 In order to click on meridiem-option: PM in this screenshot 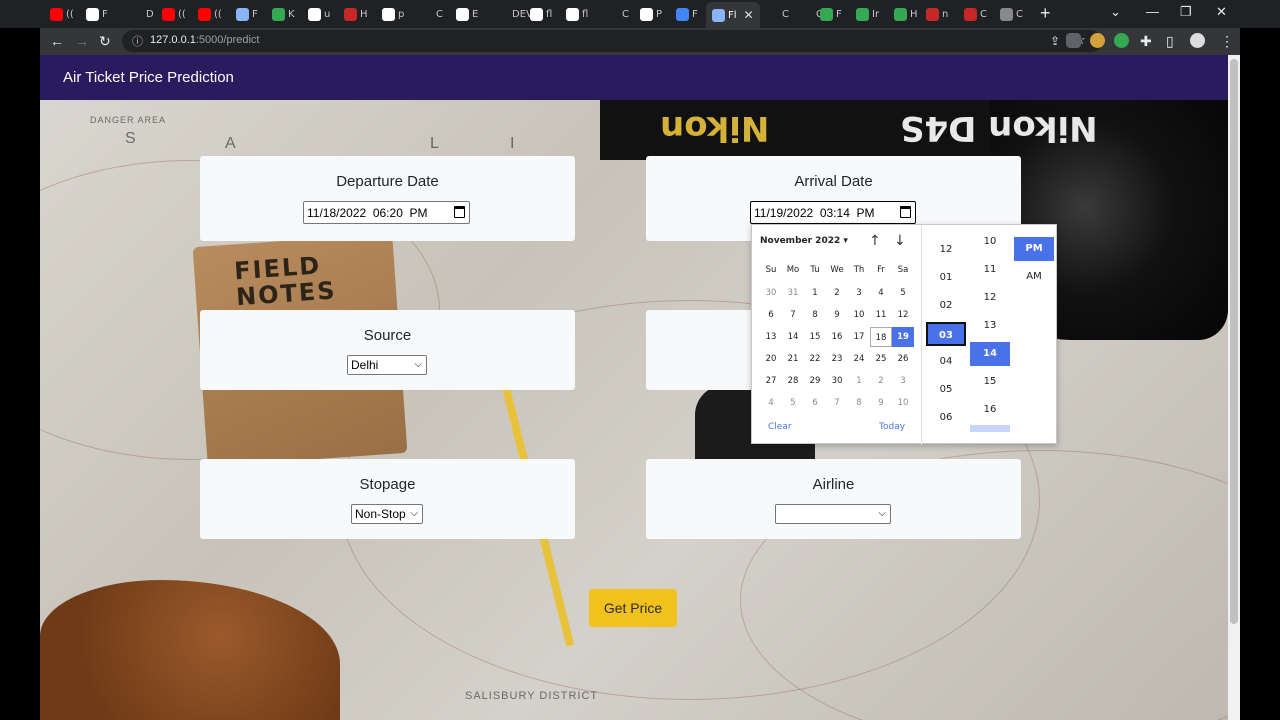, I will do `click(1034, 249)`.